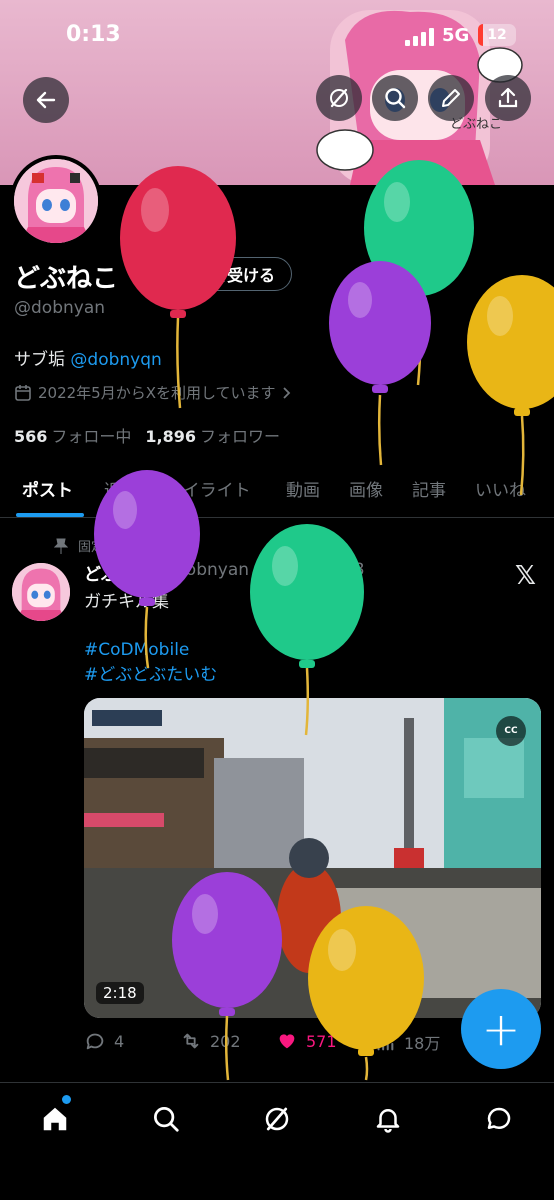  Describe the element at coordinates (511, 731) in the screenshot. I see `captions-button: CC` at that location.